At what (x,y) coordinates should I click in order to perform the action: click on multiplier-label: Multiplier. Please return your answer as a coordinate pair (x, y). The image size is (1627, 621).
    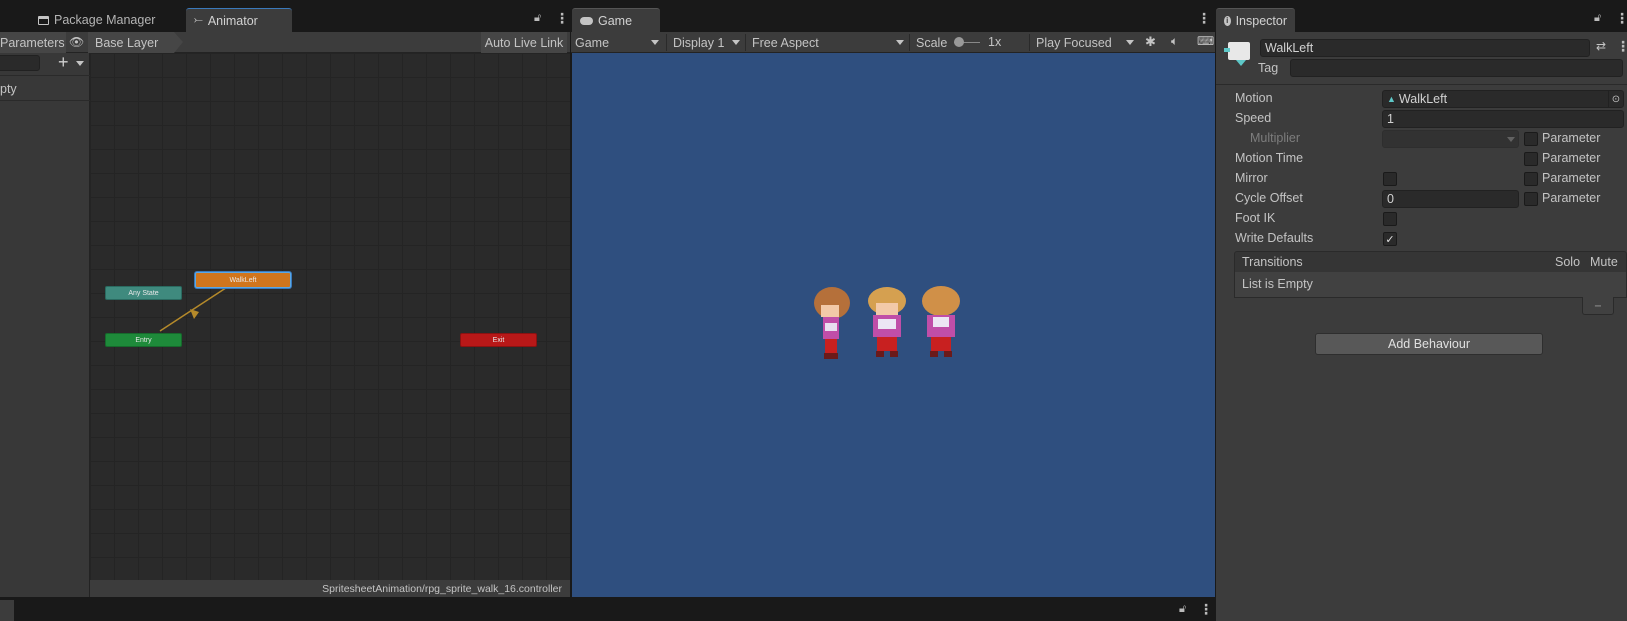
    Looking at the image, I should click on (1275, 138).